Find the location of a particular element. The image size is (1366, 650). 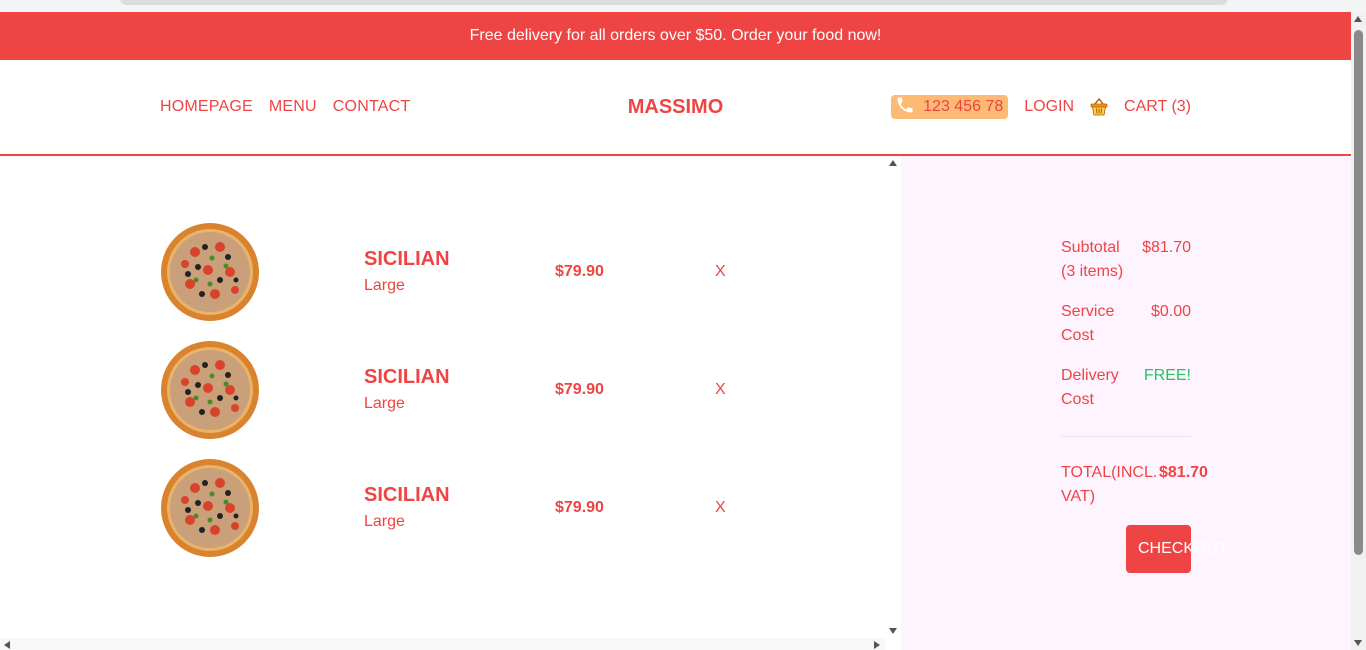

cart-link: CART (3) is located at coordinates (1157, 107).